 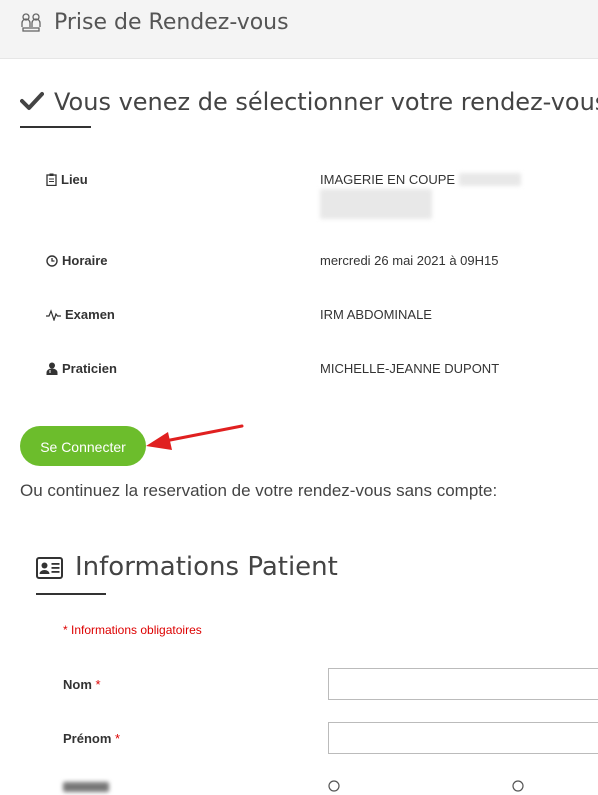 I want to click on required-fields-note: * Informations obligatoires, so click(x=132, y=630).